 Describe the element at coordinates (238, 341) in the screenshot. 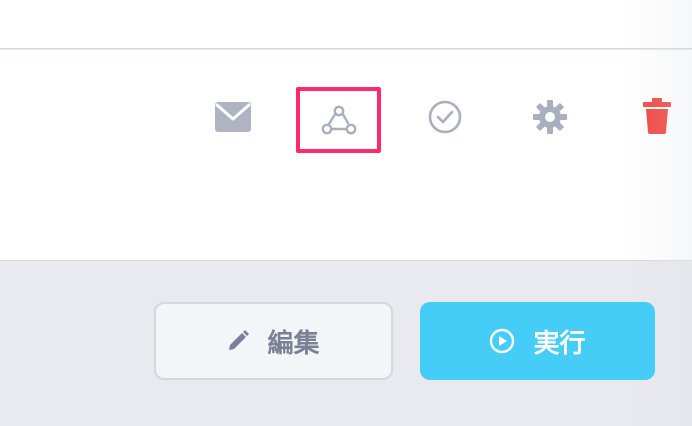

I see `pencil-icon` at that location.